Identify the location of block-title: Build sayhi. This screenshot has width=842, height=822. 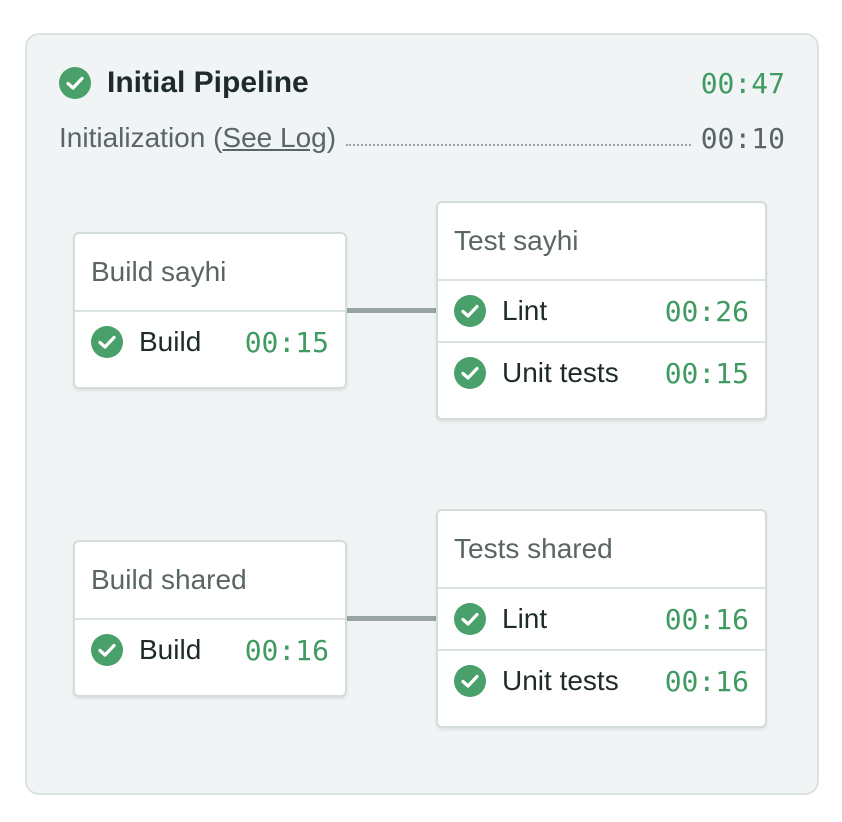
(210, 273).